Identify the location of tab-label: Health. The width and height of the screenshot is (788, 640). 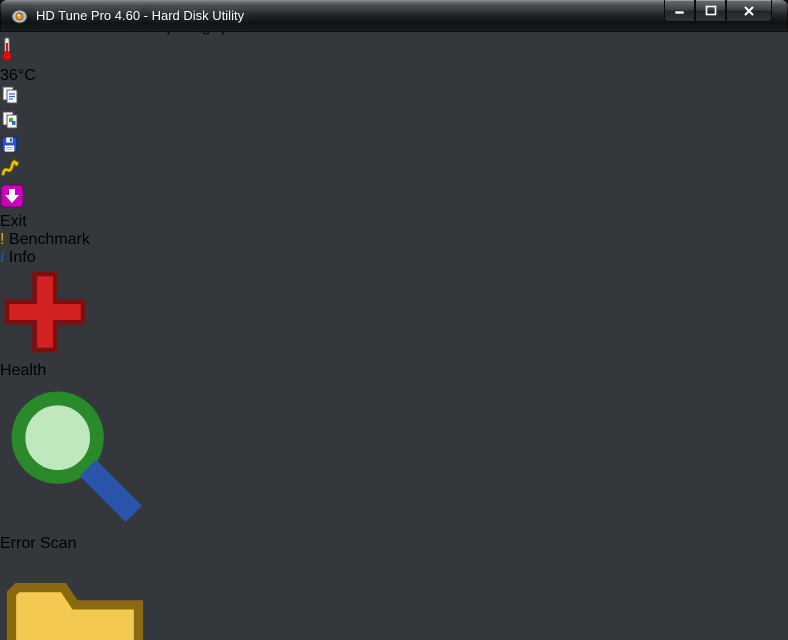
(23, 370).